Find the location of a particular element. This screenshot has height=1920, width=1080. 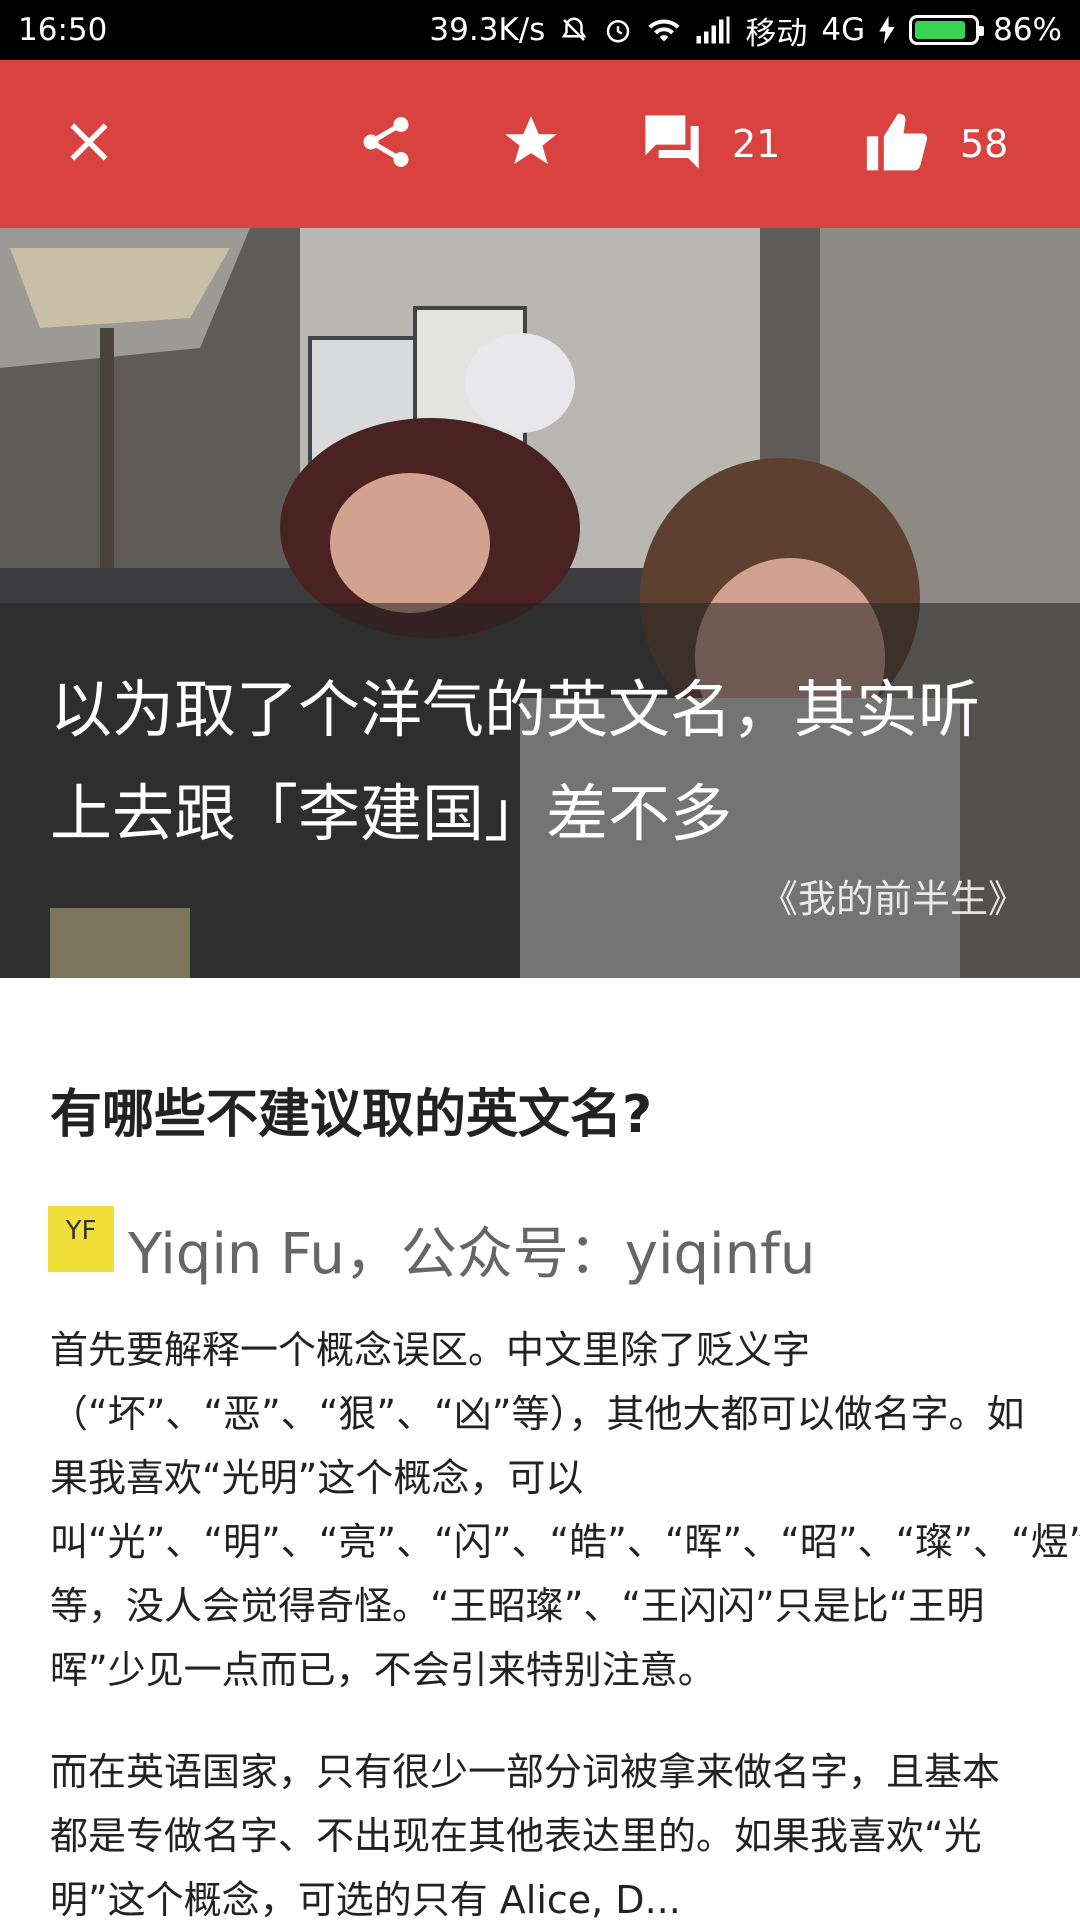

signal-icon is located at coordinates (713, 30).